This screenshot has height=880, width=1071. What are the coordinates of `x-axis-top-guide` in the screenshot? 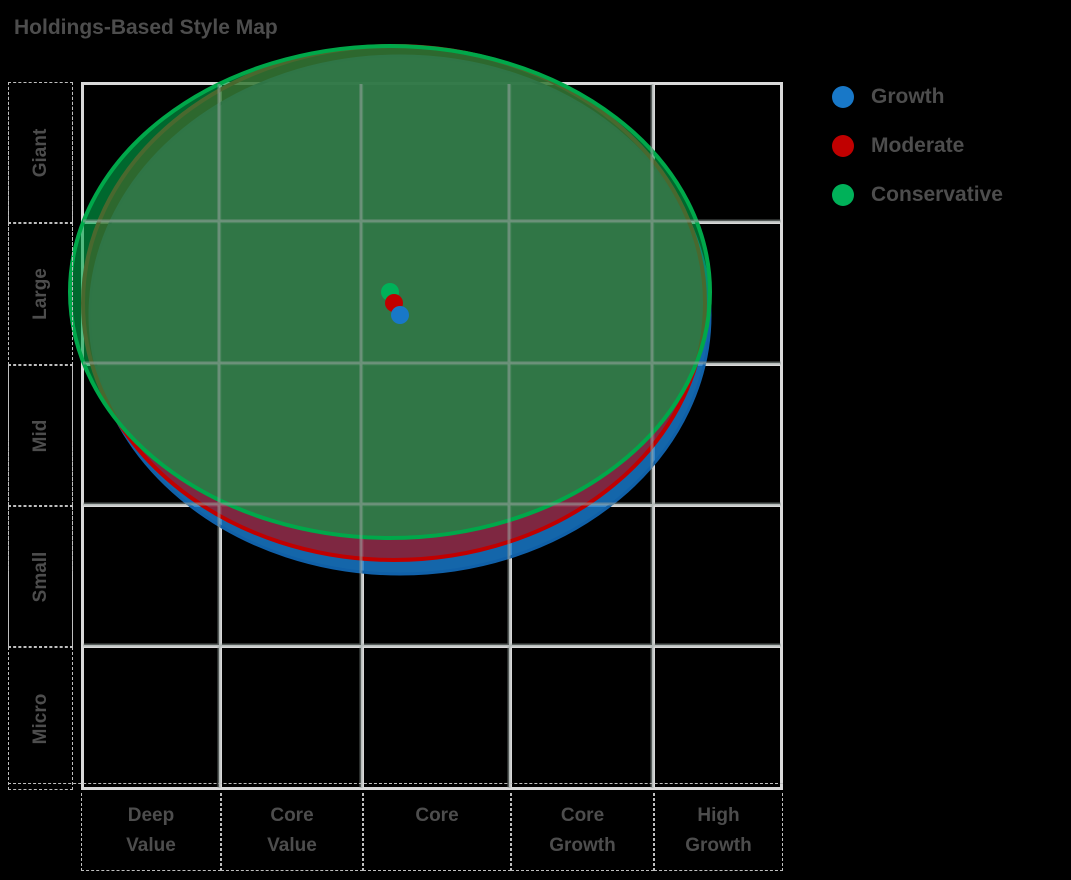 It's located at (395, 783).